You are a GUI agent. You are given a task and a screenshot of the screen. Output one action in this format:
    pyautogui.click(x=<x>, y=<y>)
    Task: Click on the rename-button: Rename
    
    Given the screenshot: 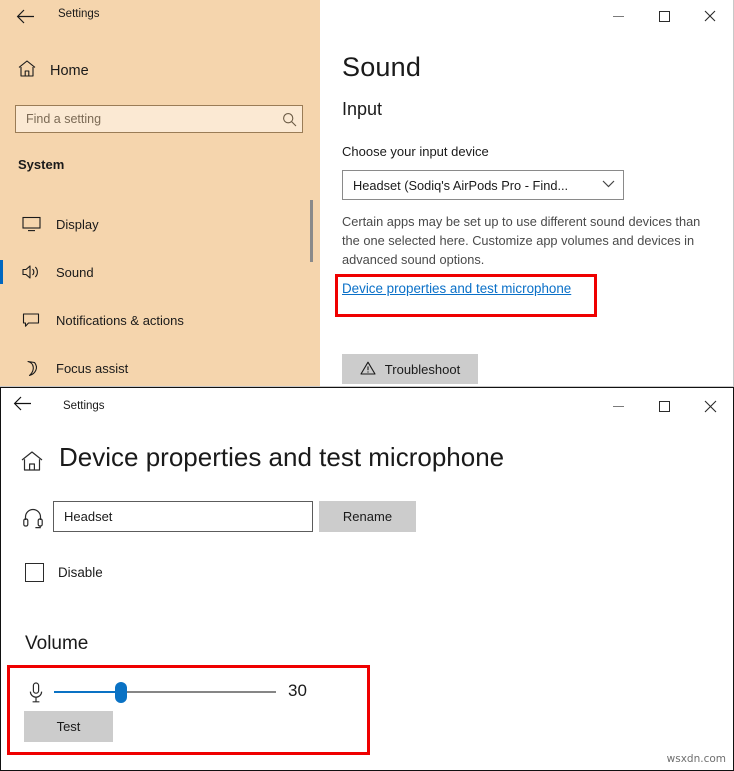 What is the action you would take?
    pyautogui.click(x=367, y=516)
    